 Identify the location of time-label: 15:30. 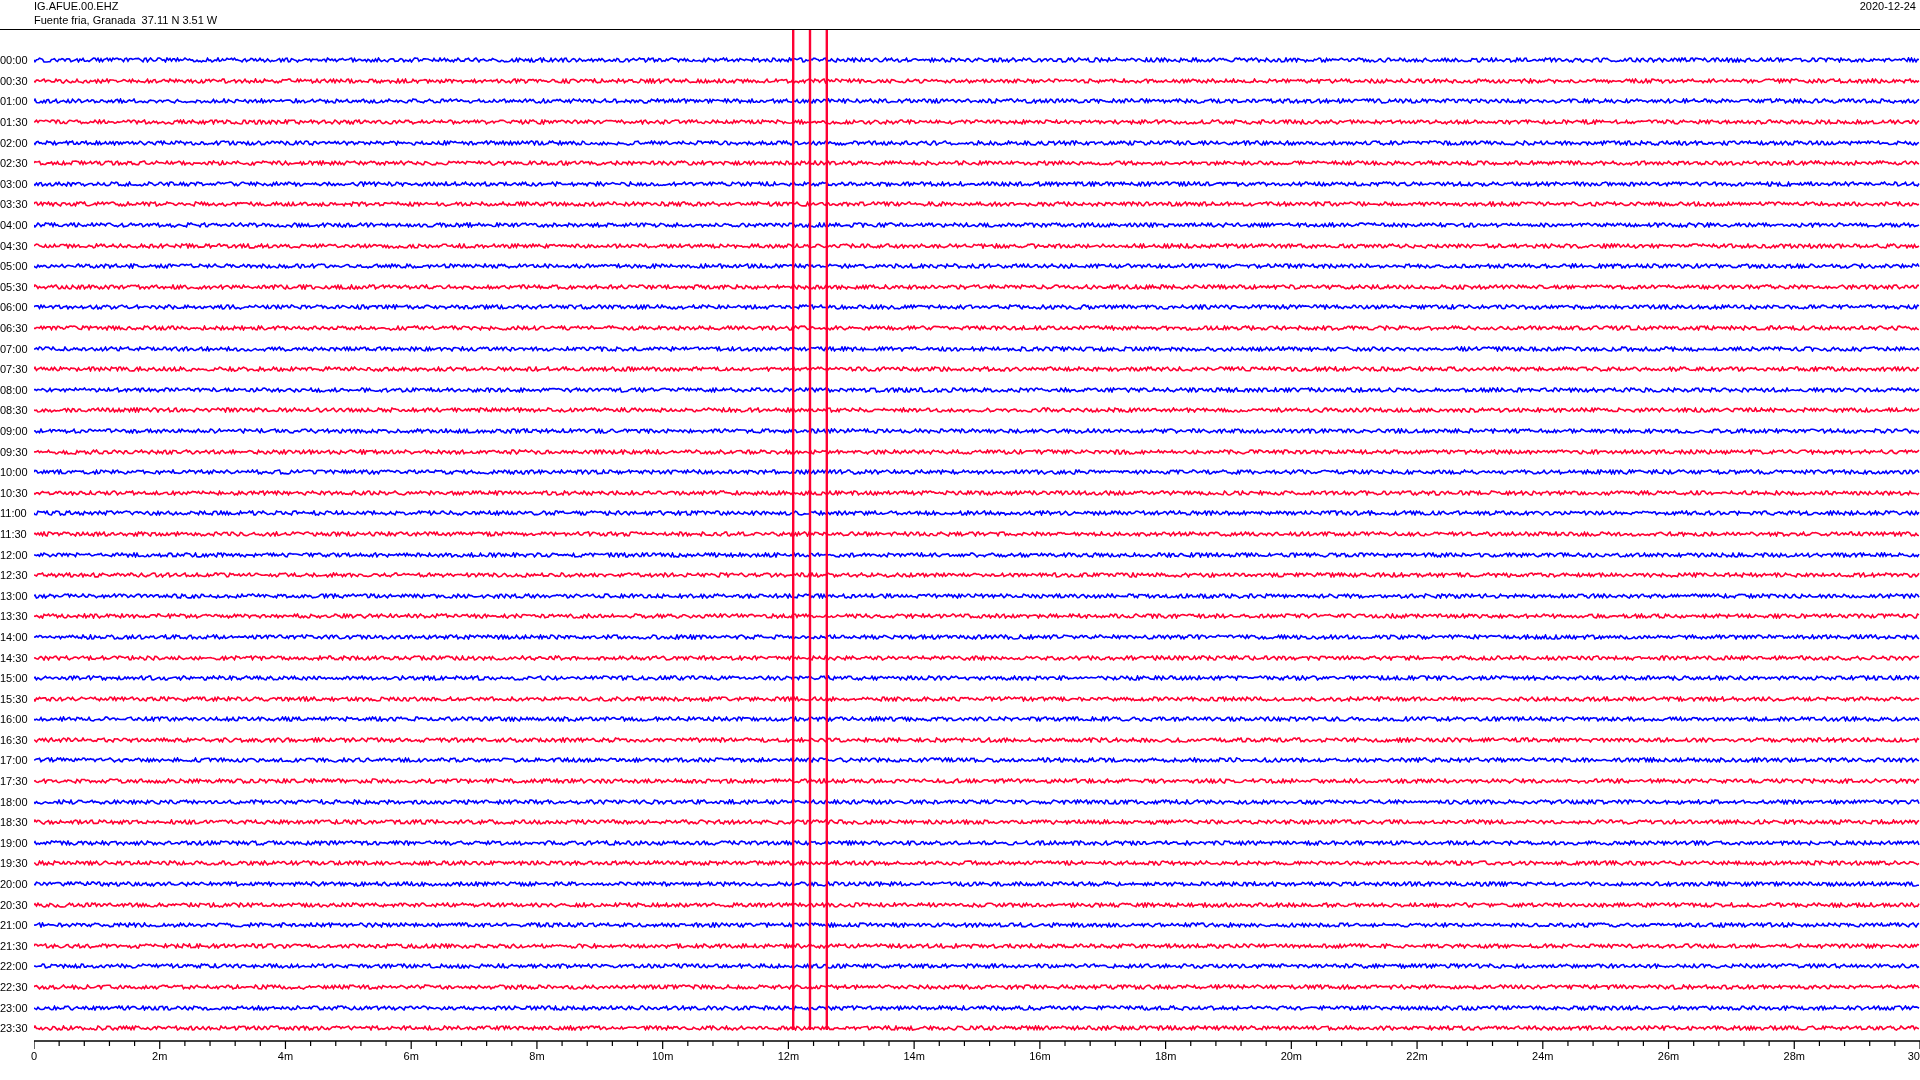
(14, 698).